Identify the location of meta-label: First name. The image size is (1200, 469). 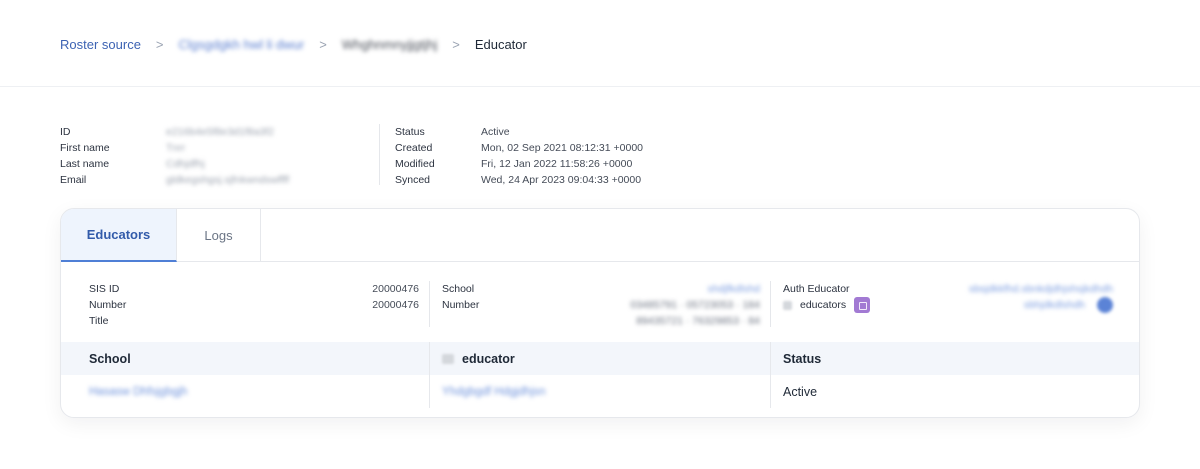
(85, 148).